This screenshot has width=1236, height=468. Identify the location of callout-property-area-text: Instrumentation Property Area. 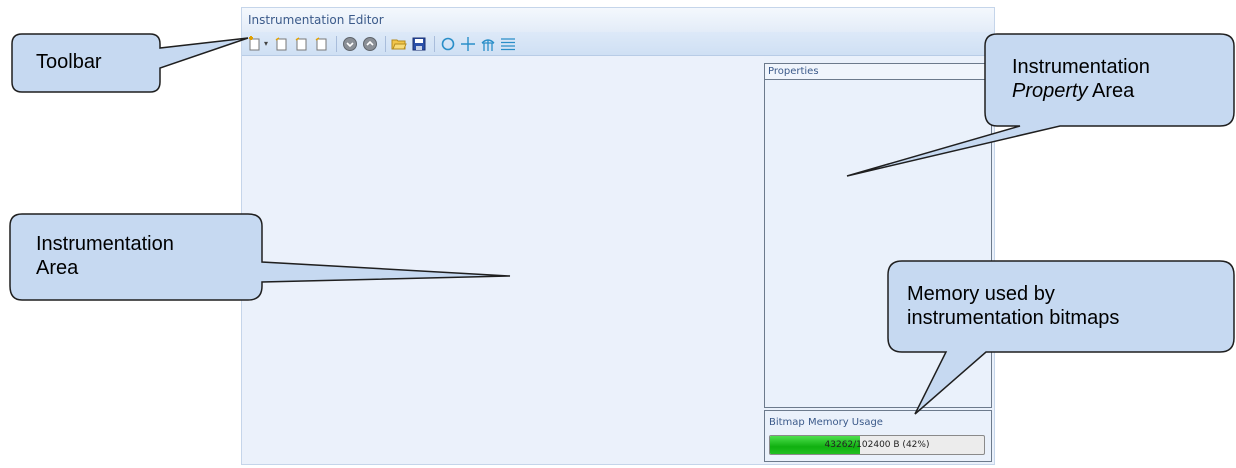
(1081, 79).